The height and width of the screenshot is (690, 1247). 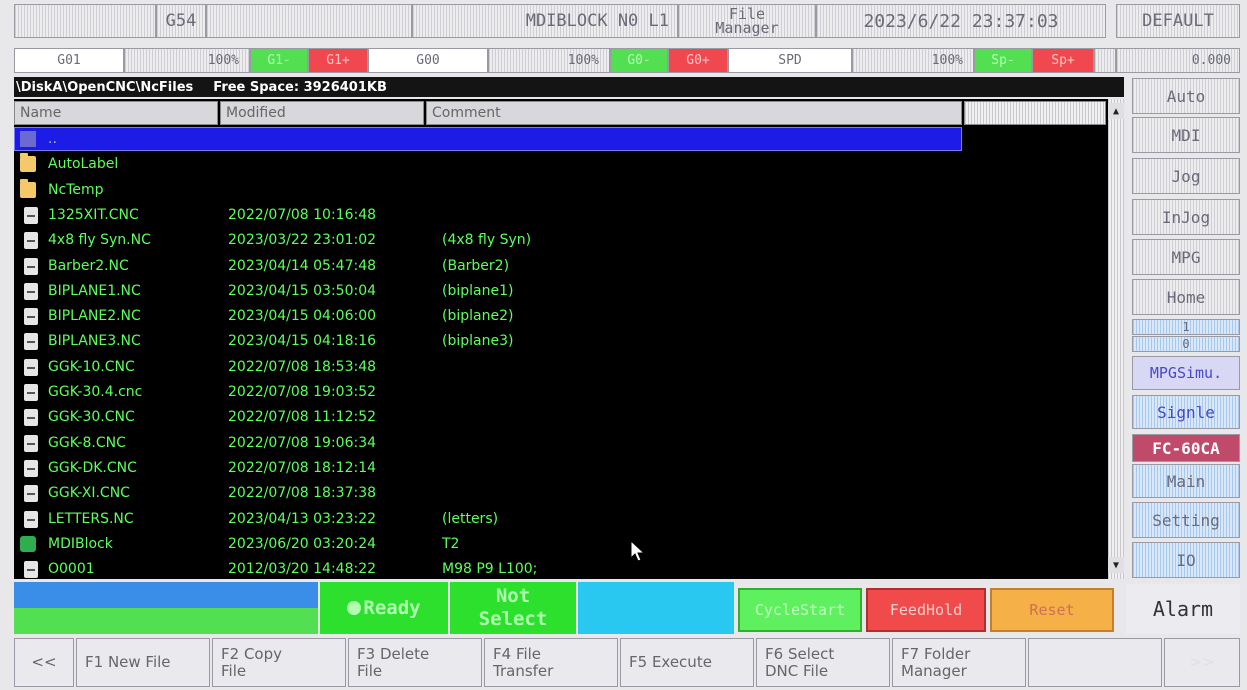 I want to click on file-modified: 2023/04/15 04:06:00, so click(x=302, y=316).